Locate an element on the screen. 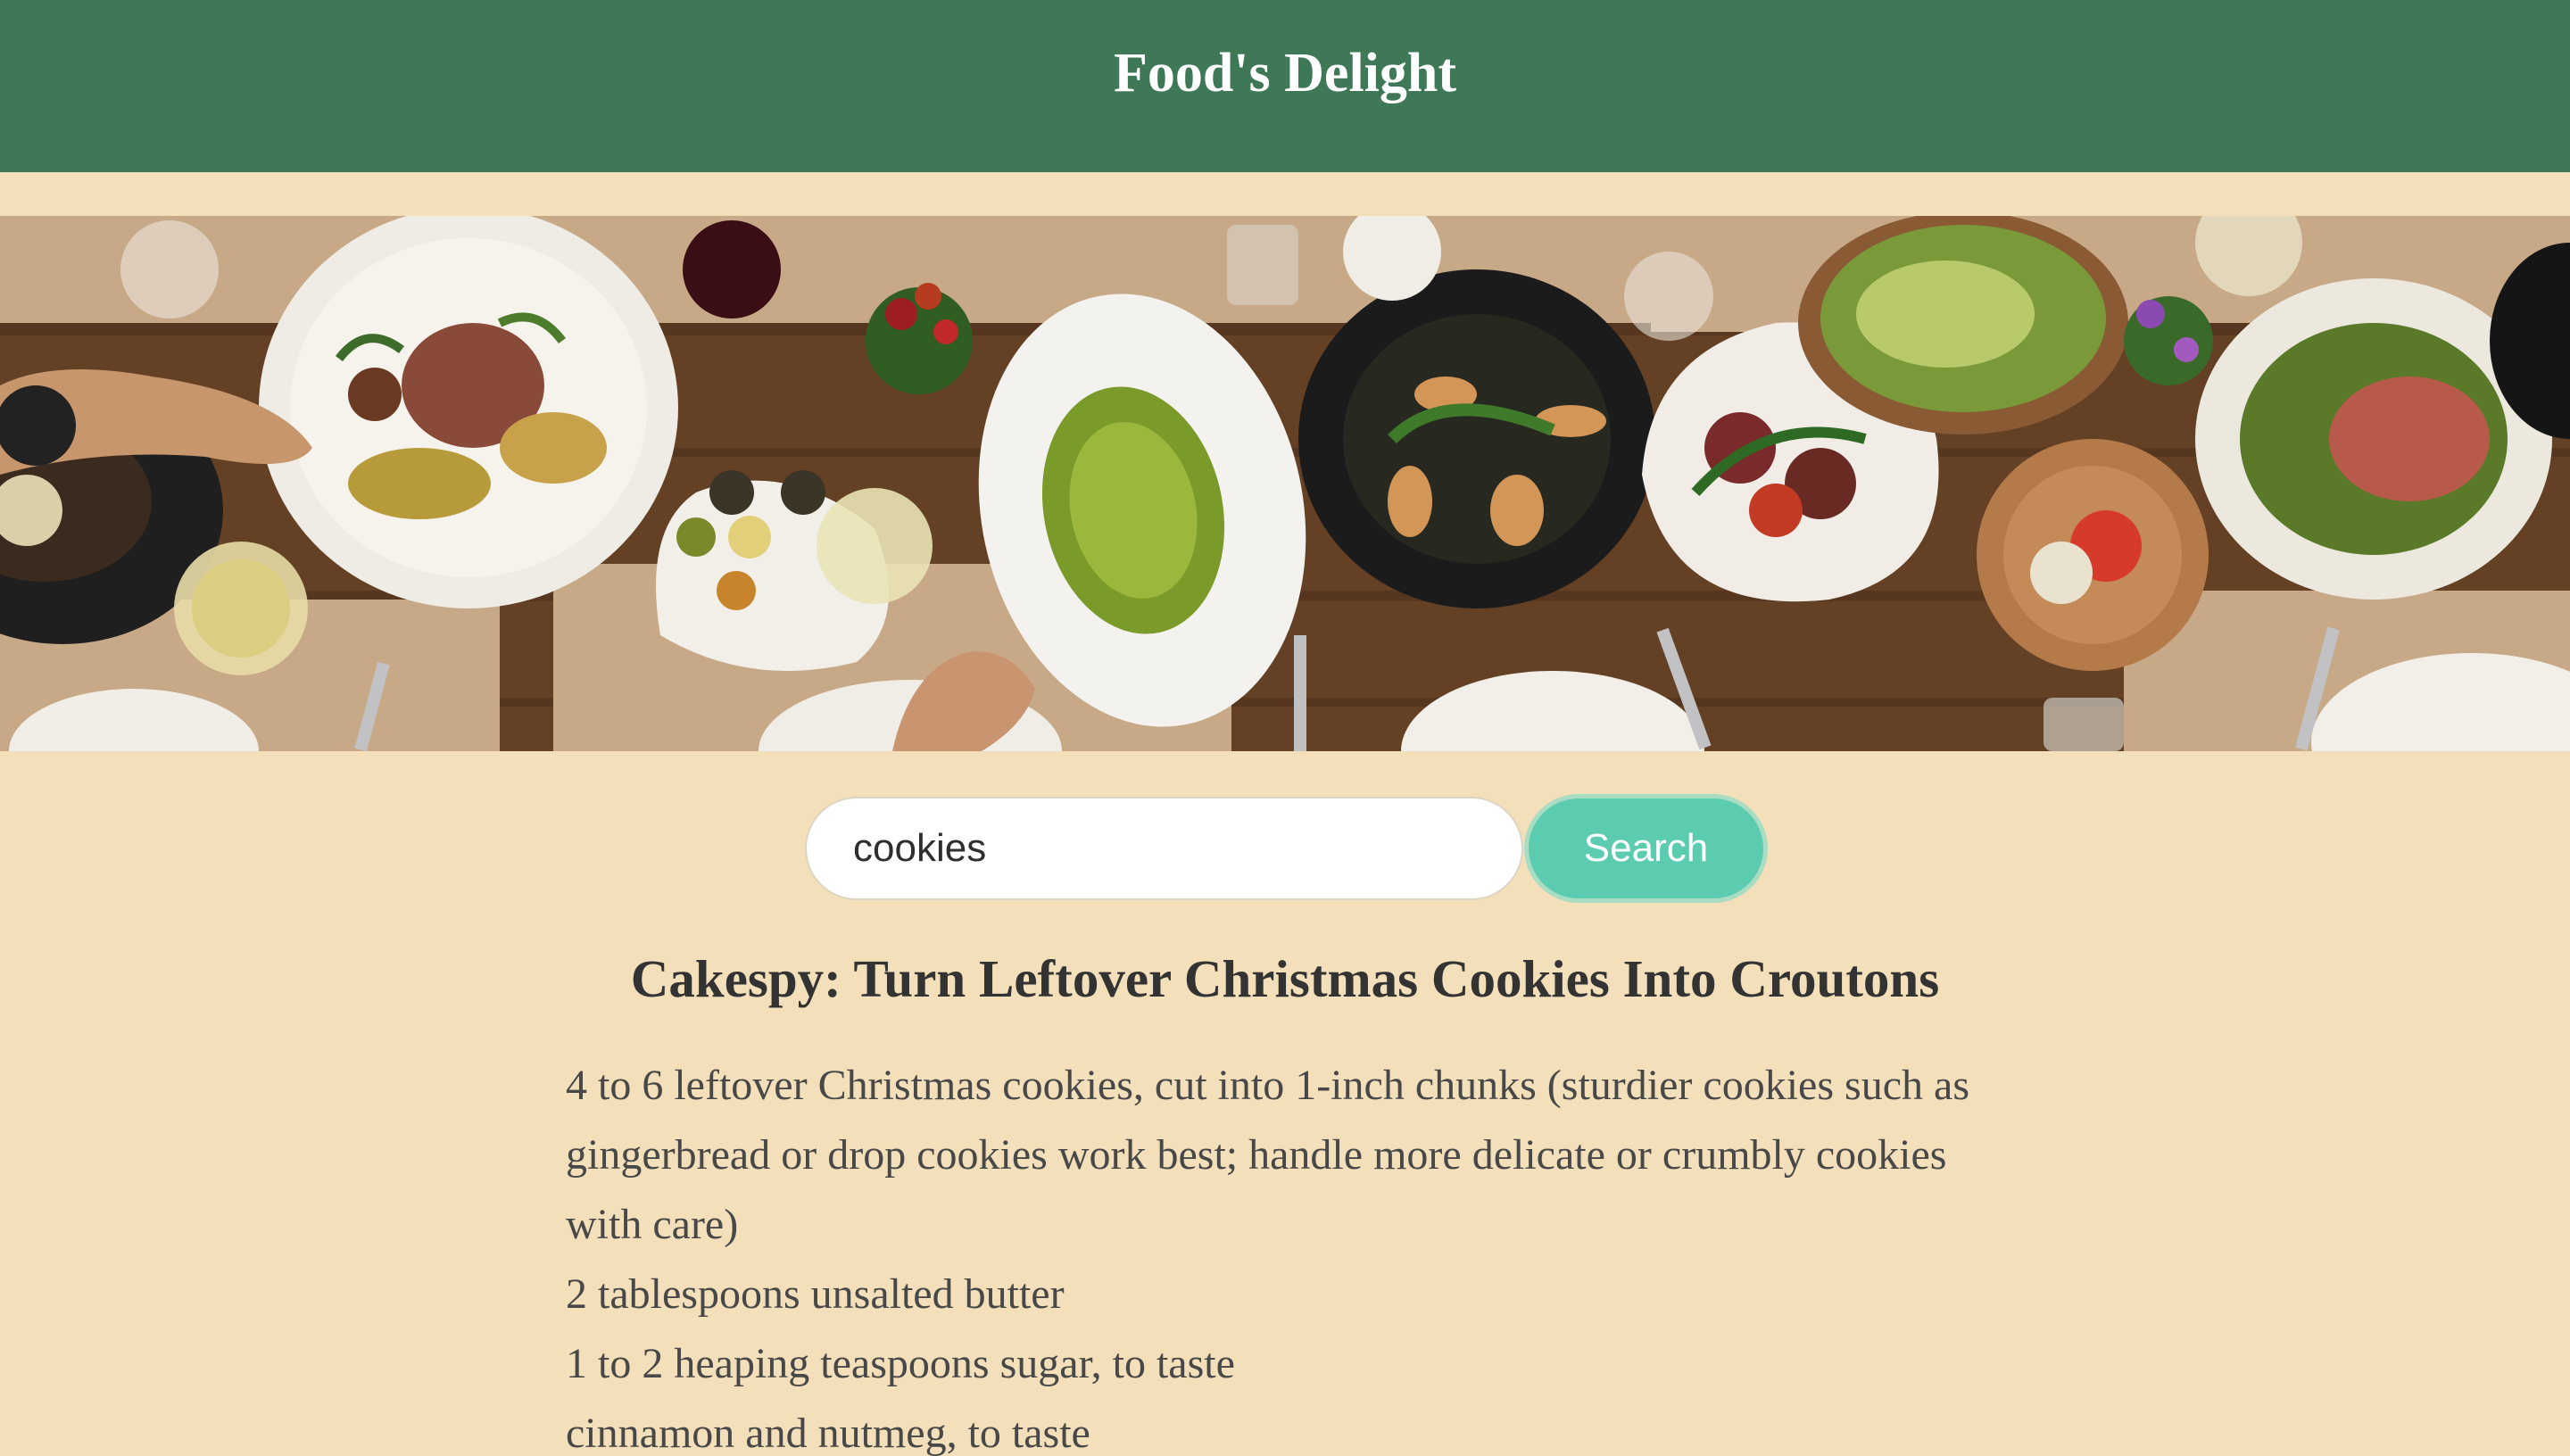 Image resolution: width=2570 pixels, height=1456 pixels. search-input is located at coordinates (1164, 849).